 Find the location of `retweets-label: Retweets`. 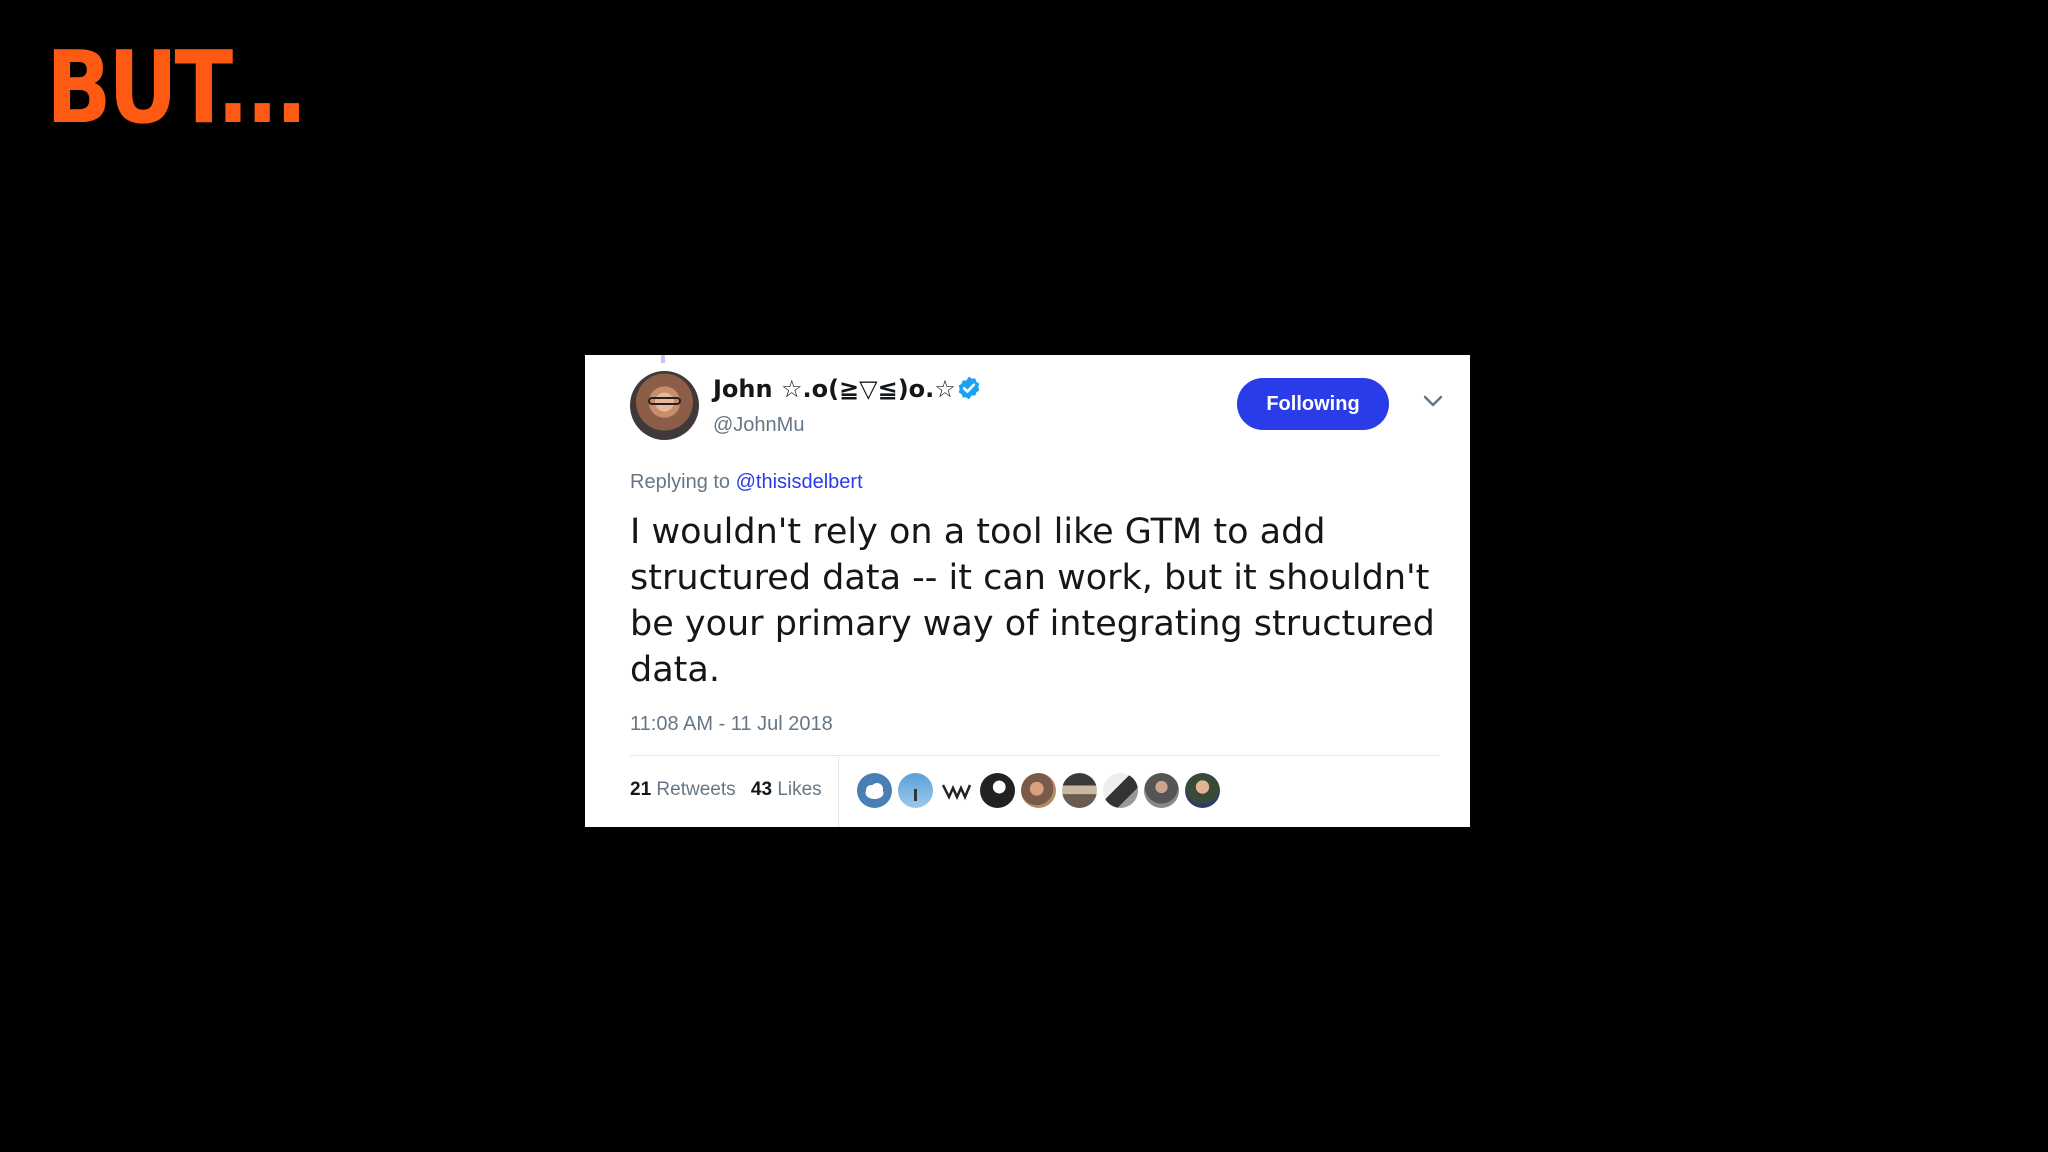

retweets-label: Retweets is located at coordinates (696, 789).